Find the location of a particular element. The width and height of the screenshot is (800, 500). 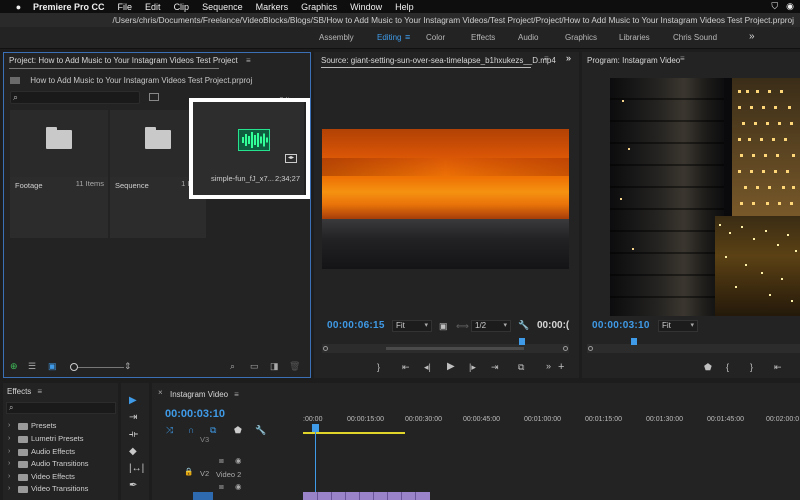

more-workspaces-icon: » is located at coordinates (752, 36).